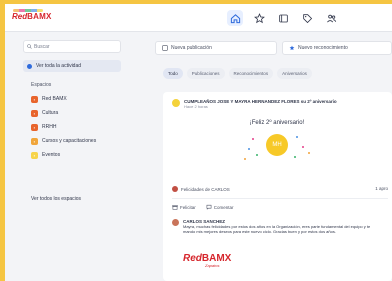  I want to click on comment-icon, so click(209, 207).